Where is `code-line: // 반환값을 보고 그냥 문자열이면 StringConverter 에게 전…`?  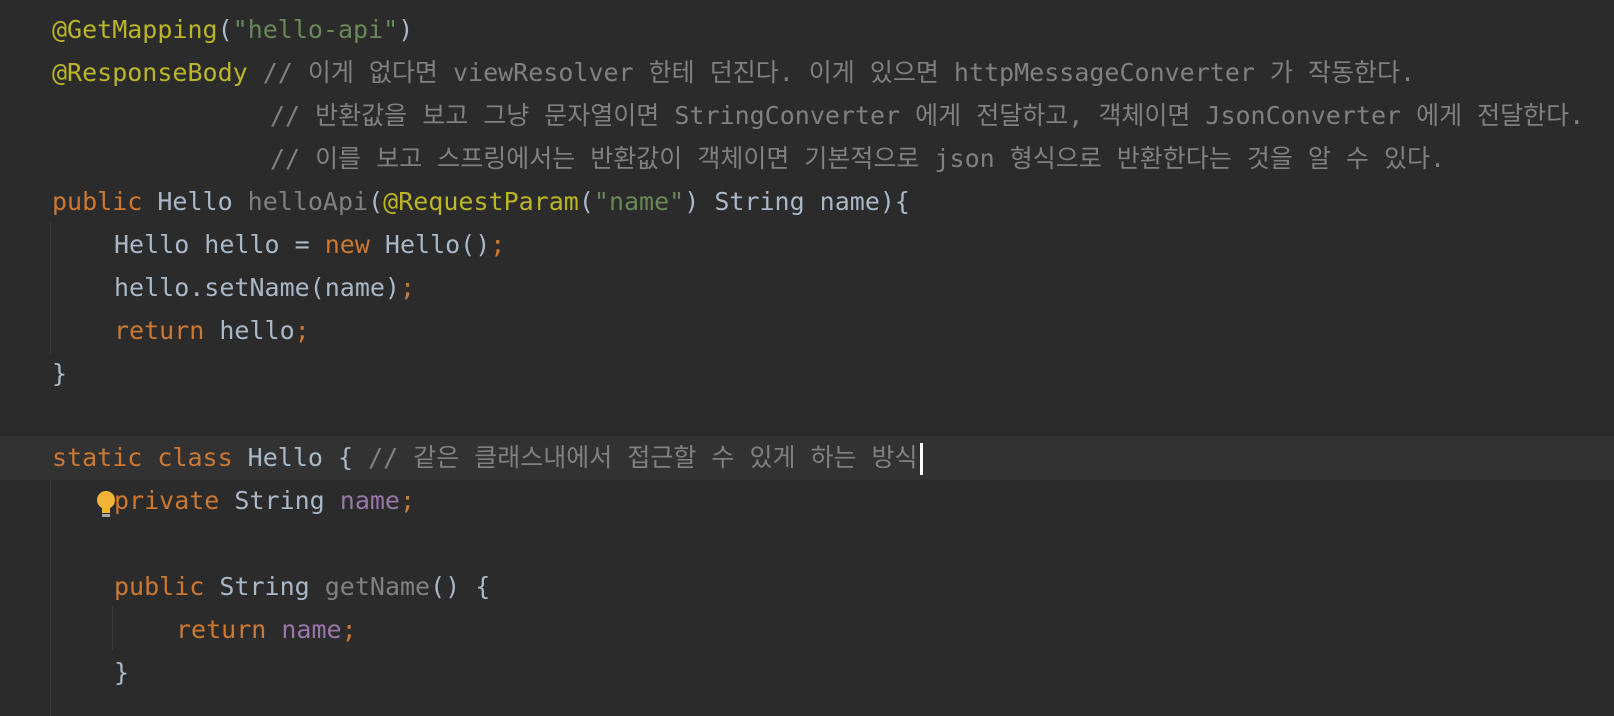
code-line: // 반환값을 보고 그냥 문자열이면 StringConverter 에게 전… is located at coordinates (807, 116).